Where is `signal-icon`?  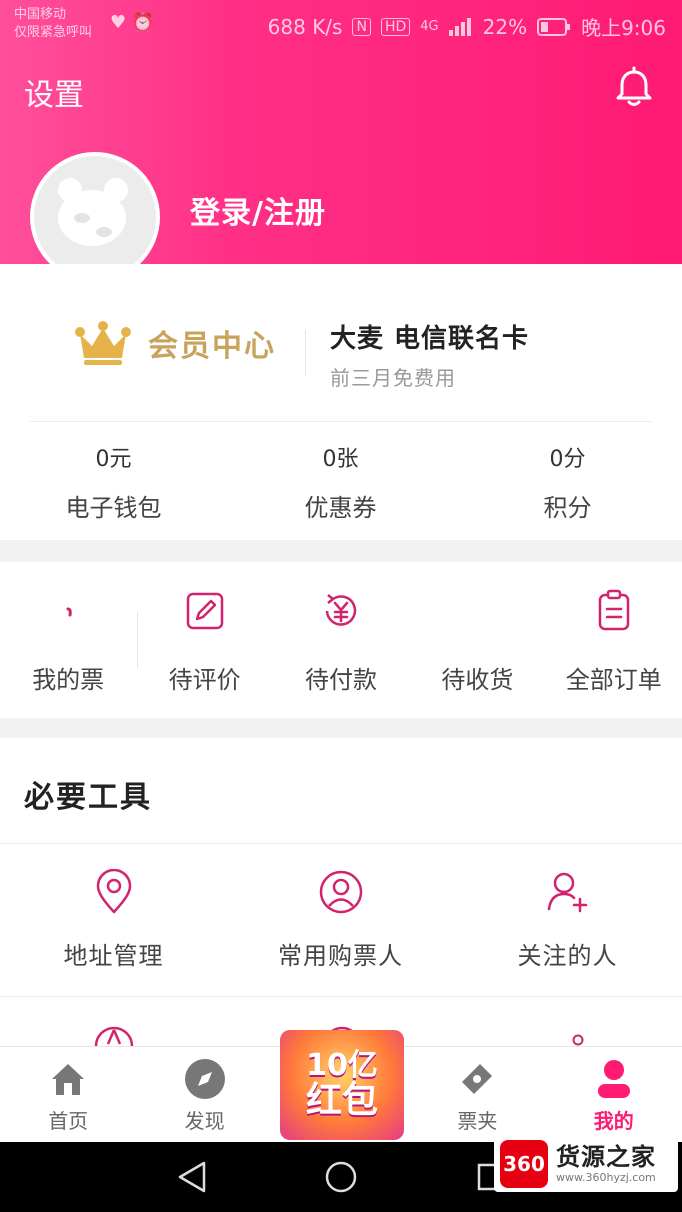
signal-icon is located at coordinates (459, 26).